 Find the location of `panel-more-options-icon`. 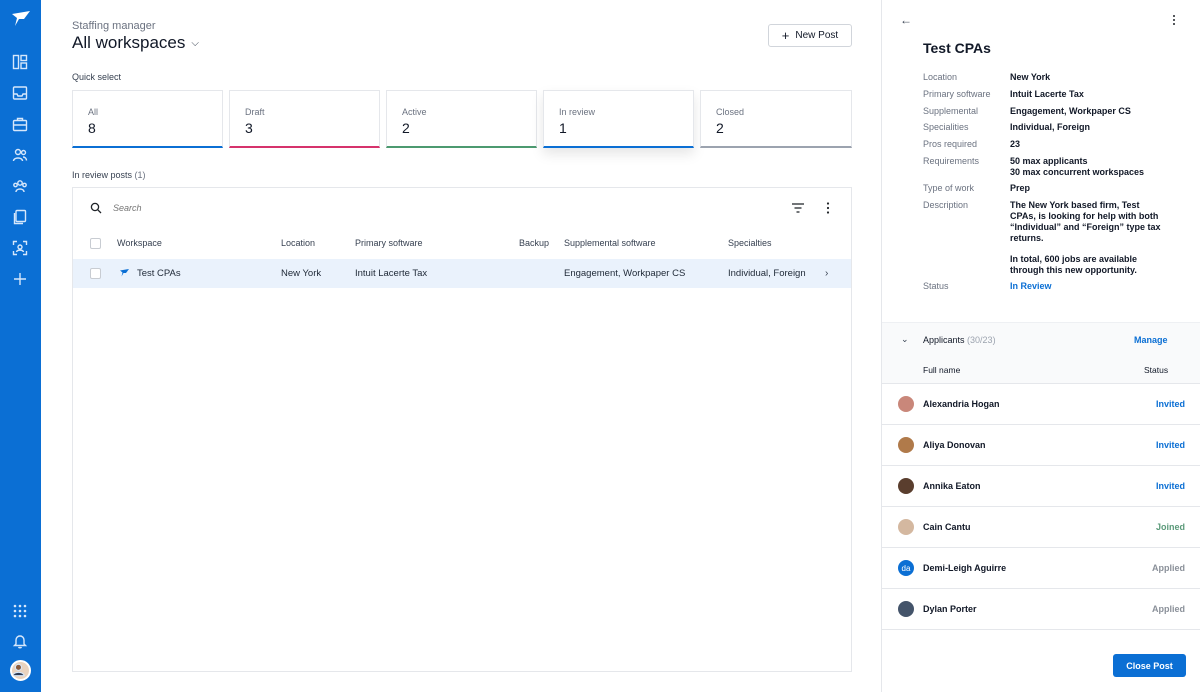

panel-more-options-icon is located at coordinates (1174, 20).